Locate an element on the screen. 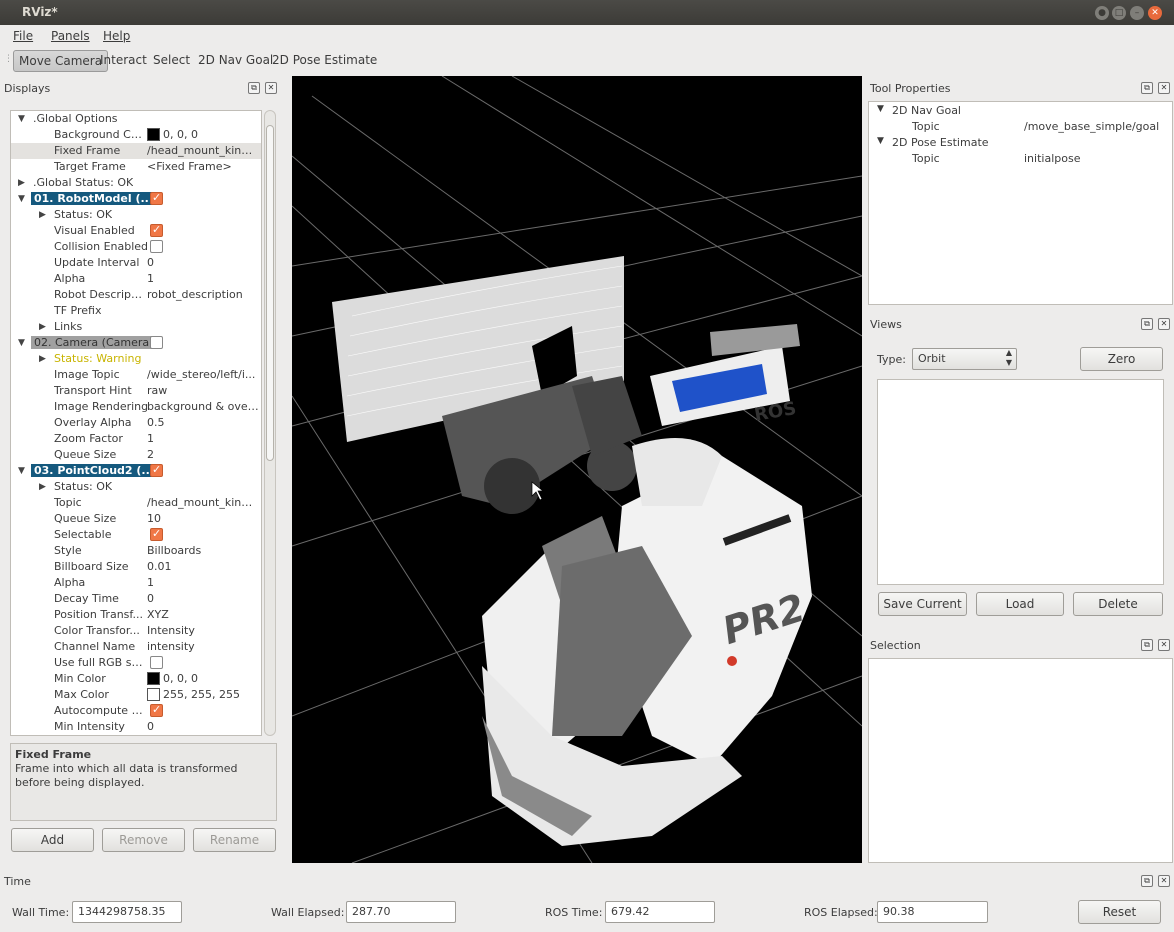  wall-elapsed-field: 287.70 is located at coordinates (401, 912).